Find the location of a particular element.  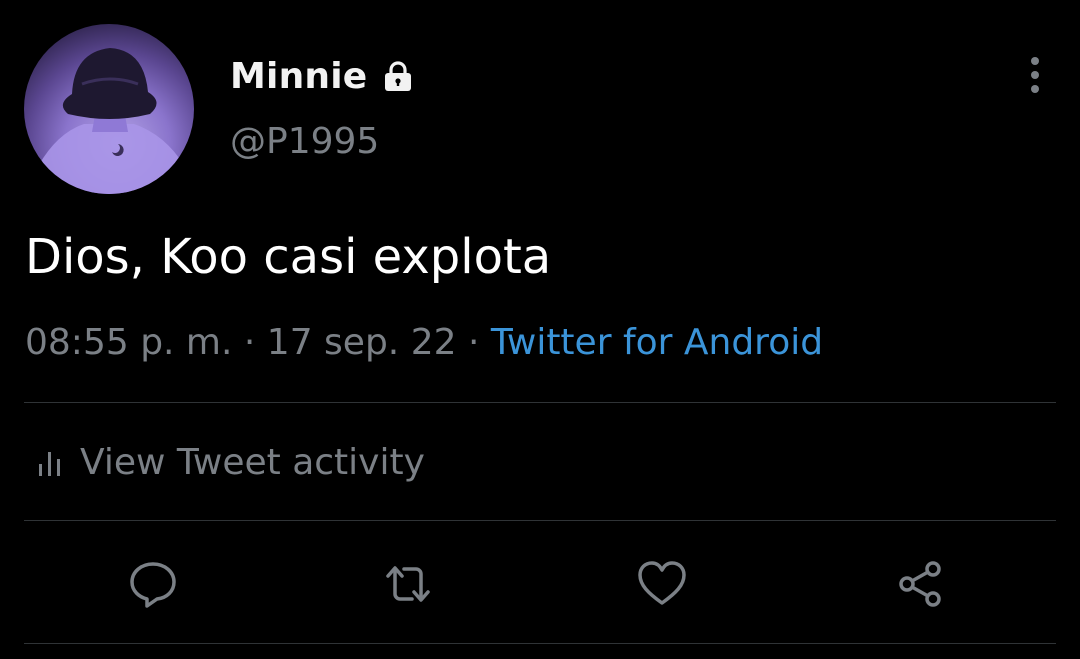

like-button is located at coordinates (662, 584).